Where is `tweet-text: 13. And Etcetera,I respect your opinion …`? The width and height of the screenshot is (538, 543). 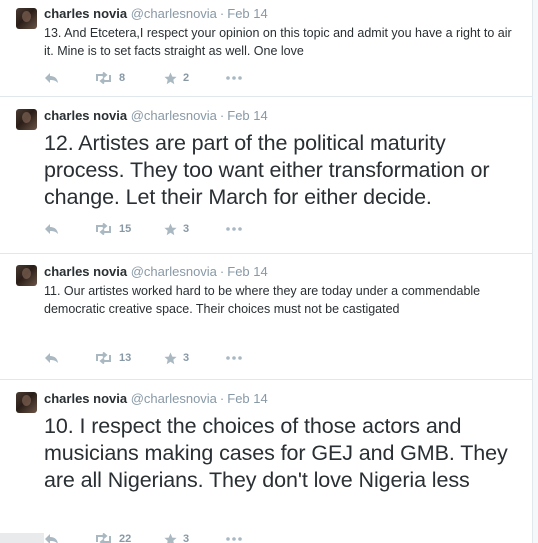 tweet-text: 13. And Etcetera,I respect your opinion … is located at coordinates (278, 42).